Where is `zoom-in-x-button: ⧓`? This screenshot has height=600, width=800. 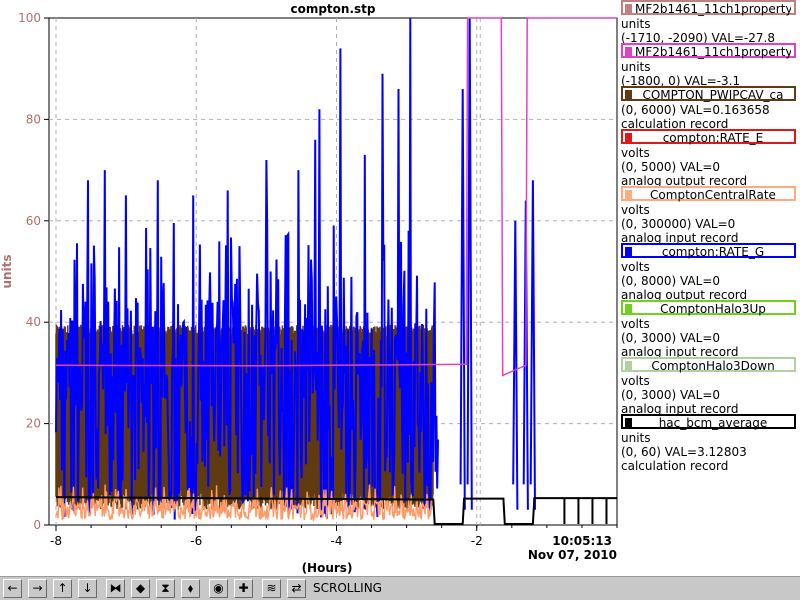
zoom-in-x-button: ⧓ is located at coordinates (115, 588).